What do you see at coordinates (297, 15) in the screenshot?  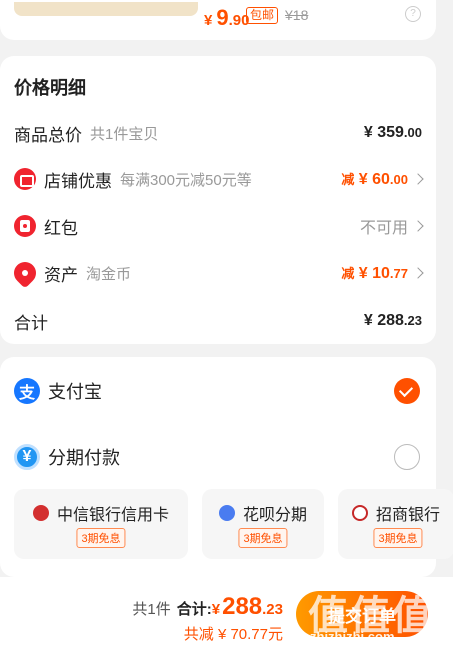 I see `original-price: ¥18` at bounding box center [297, 15].